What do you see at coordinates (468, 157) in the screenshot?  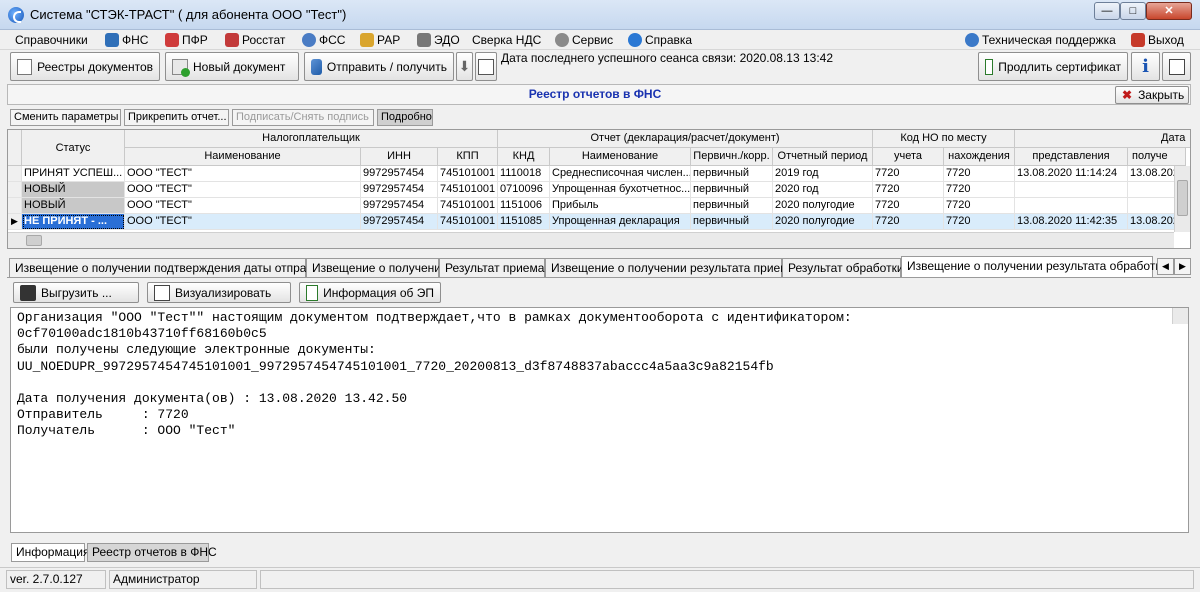 I see `col-kpp: КПП` at bounding box center [468, 157].